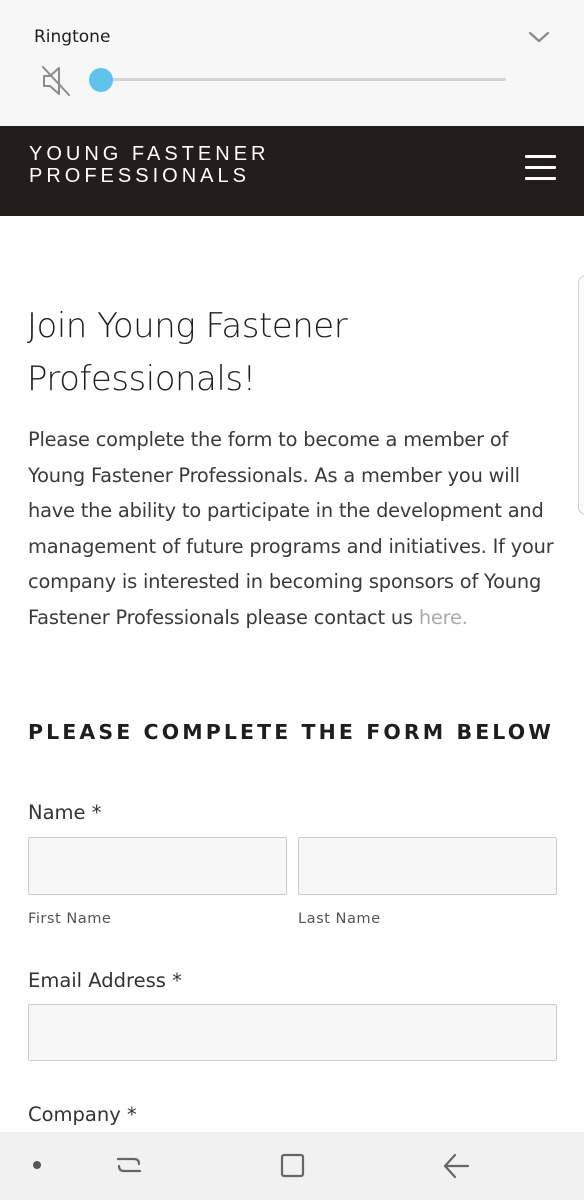  Describe the element at coordinates (37, 1165) in the screenshot. I see `dot-icon` at that location.